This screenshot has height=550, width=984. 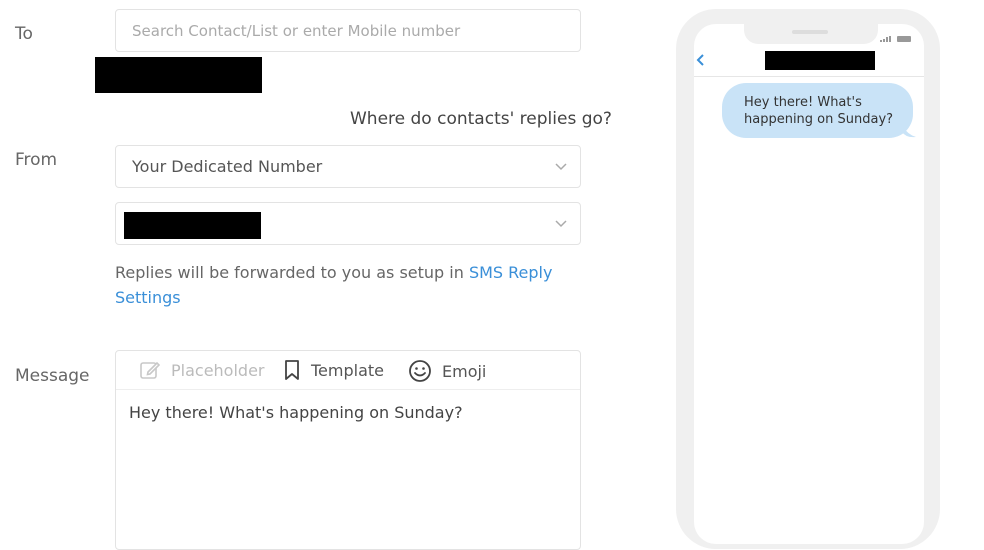 What do you see at coordinates (24, 34) in the screenshot?
I see `to-label: To` at bounding box center [24, 34].